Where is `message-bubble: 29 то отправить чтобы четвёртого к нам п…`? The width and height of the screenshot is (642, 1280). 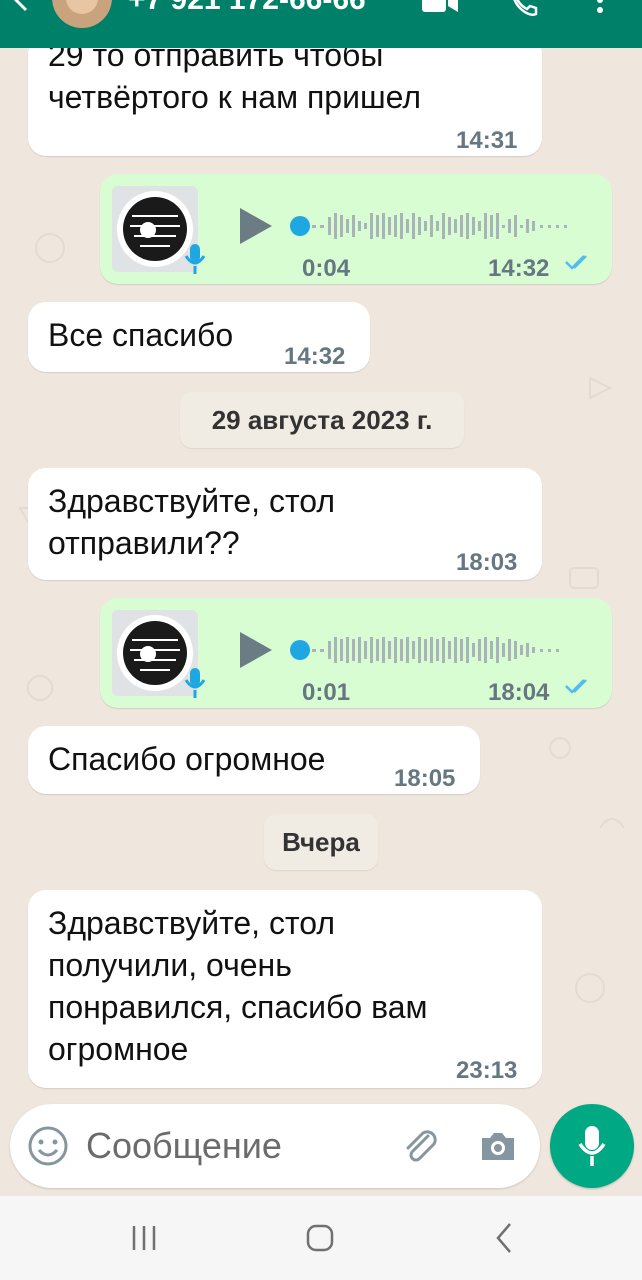 message-bubble: 29 то отправить чтобы четвёртого к нам п… is located at coordinates (285, 102).